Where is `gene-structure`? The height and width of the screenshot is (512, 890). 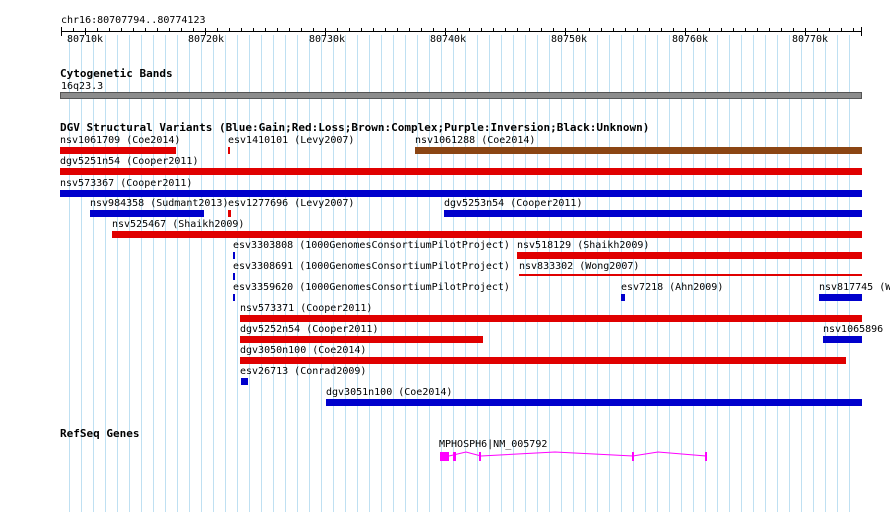
gene-structure is located at coordinates (573, 456).